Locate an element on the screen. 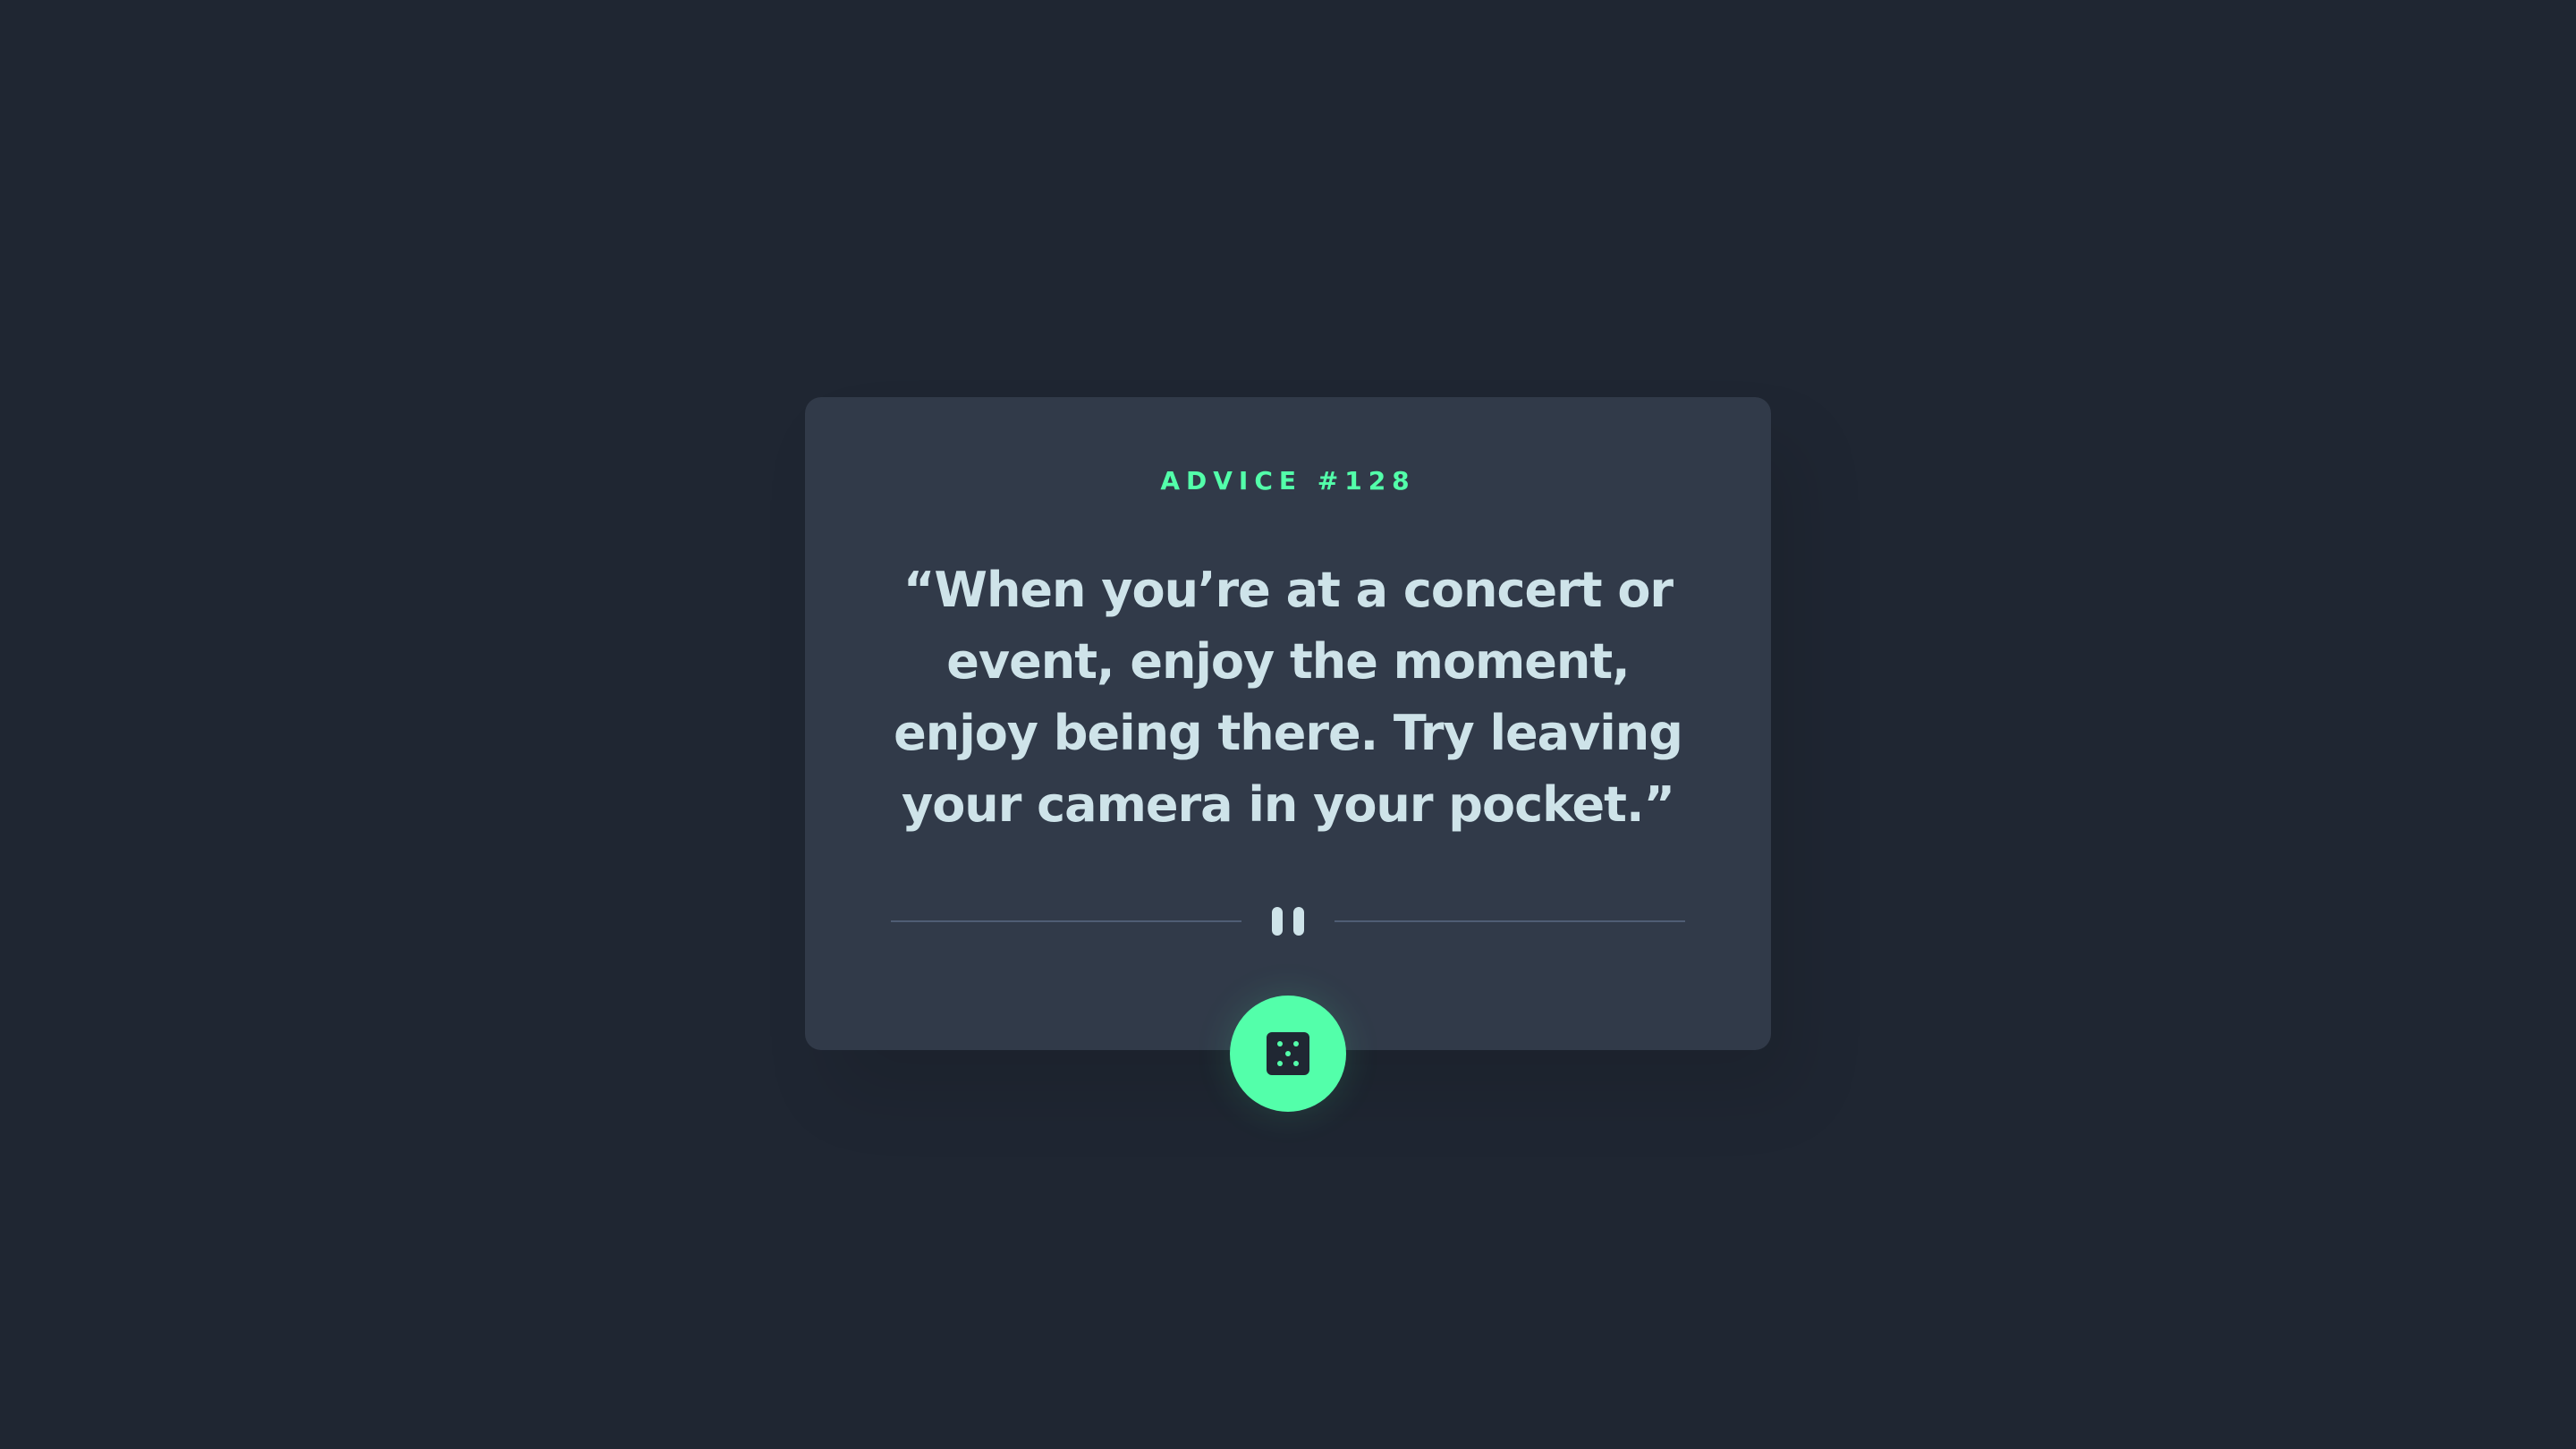  dice-icon is located at coordinates (1288, 1053).